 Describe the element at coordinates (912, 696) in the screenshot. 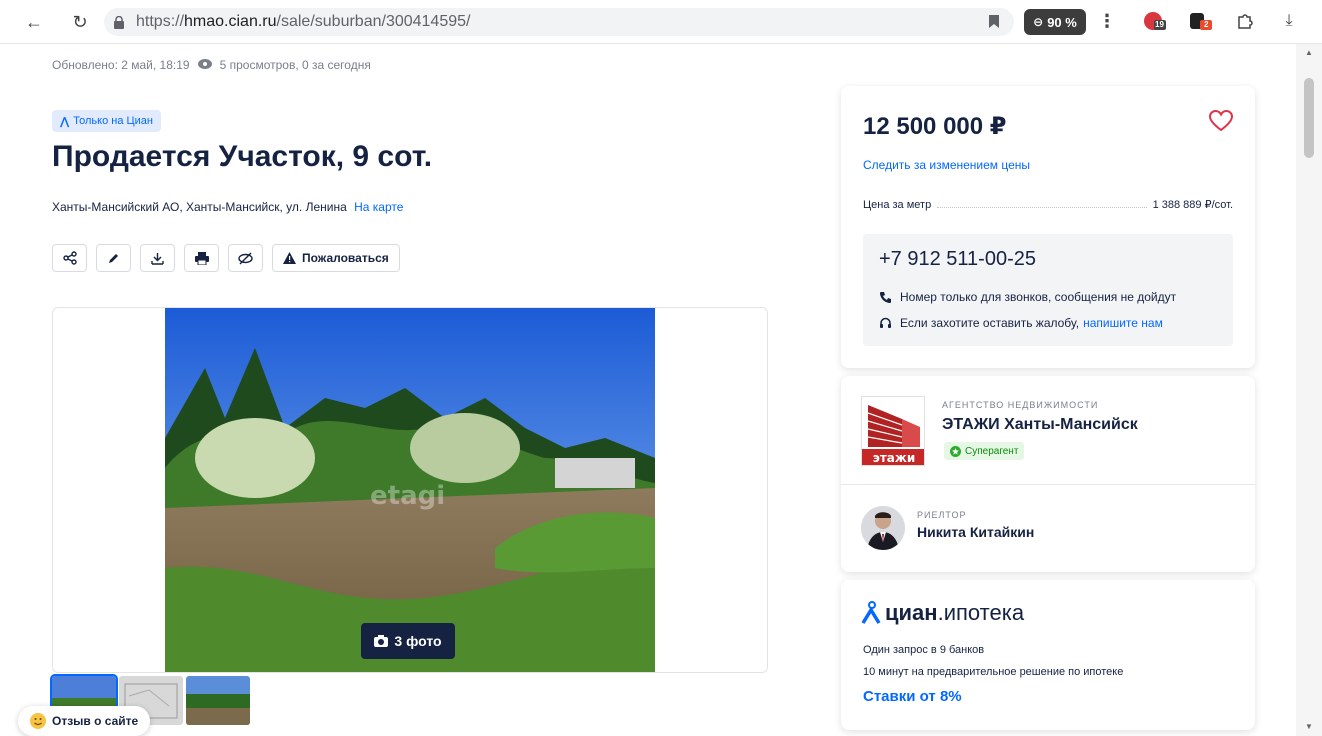

I see `rates-link: Ставки от 8%` at that location.